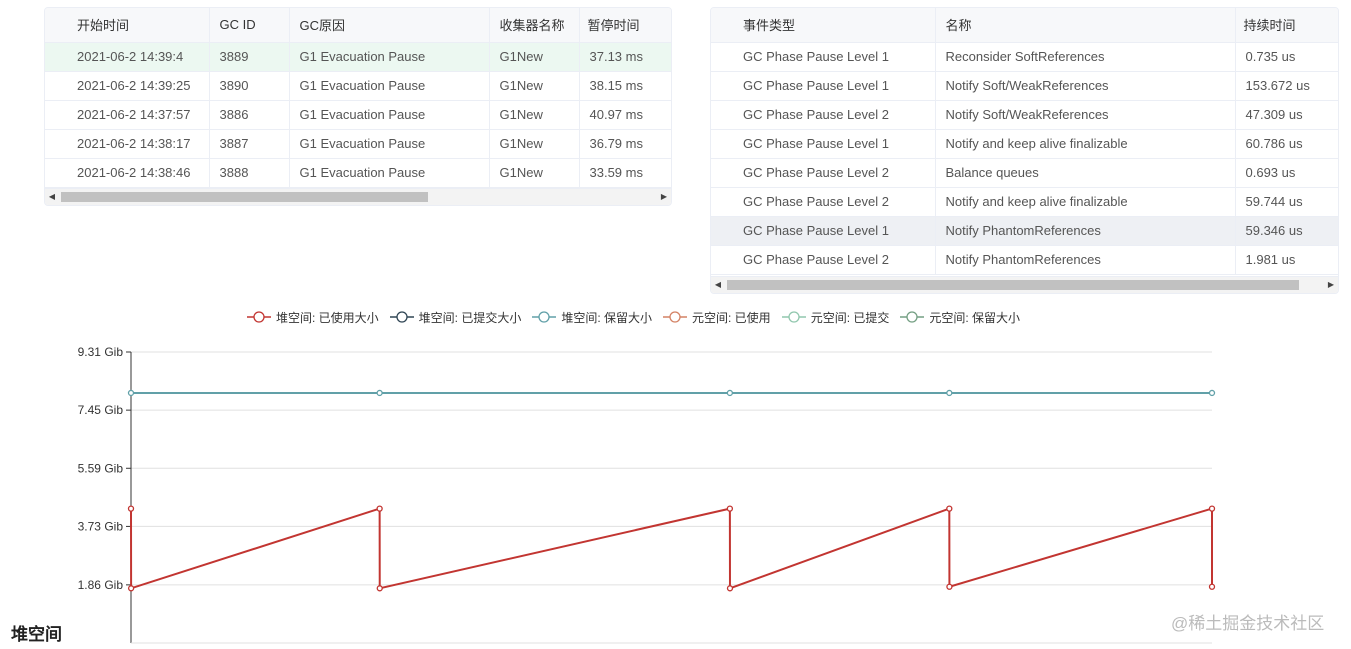 The height and width of the screenshot is (649, 1351). What do you see at coordinates (312, 317) in the screenshot?
I see `legend-item: 堆空间: 已使用大小` at bounding box center [312, 317].